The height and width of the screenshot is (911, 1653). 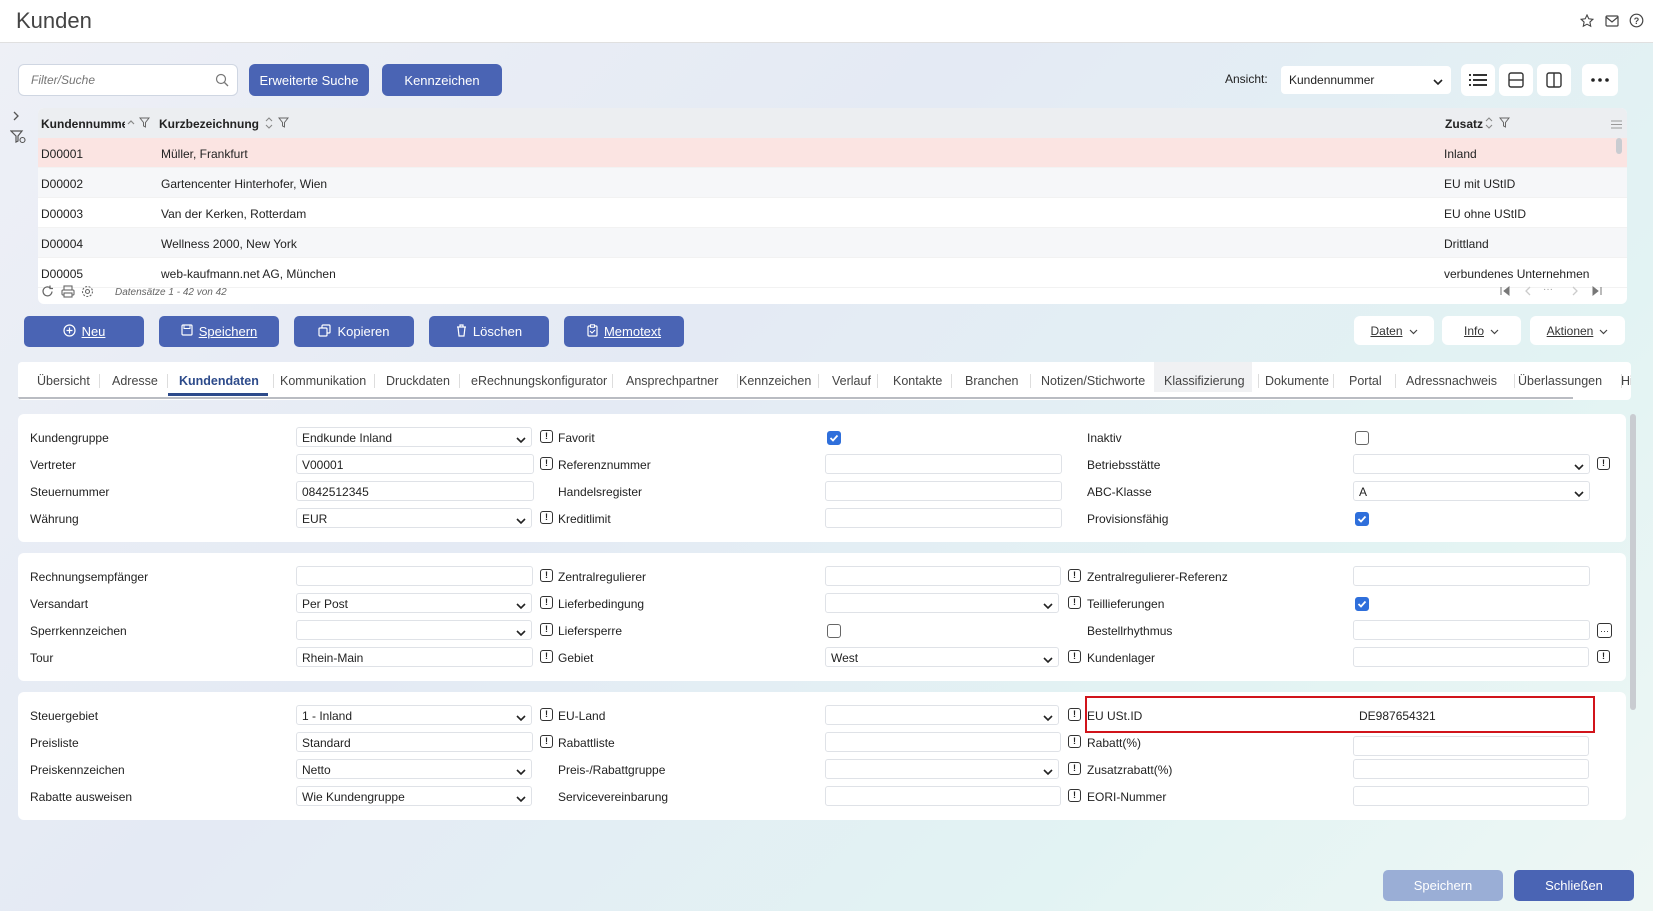 I want to click on tab-history: Verlauf, so click(x=851, y=381).